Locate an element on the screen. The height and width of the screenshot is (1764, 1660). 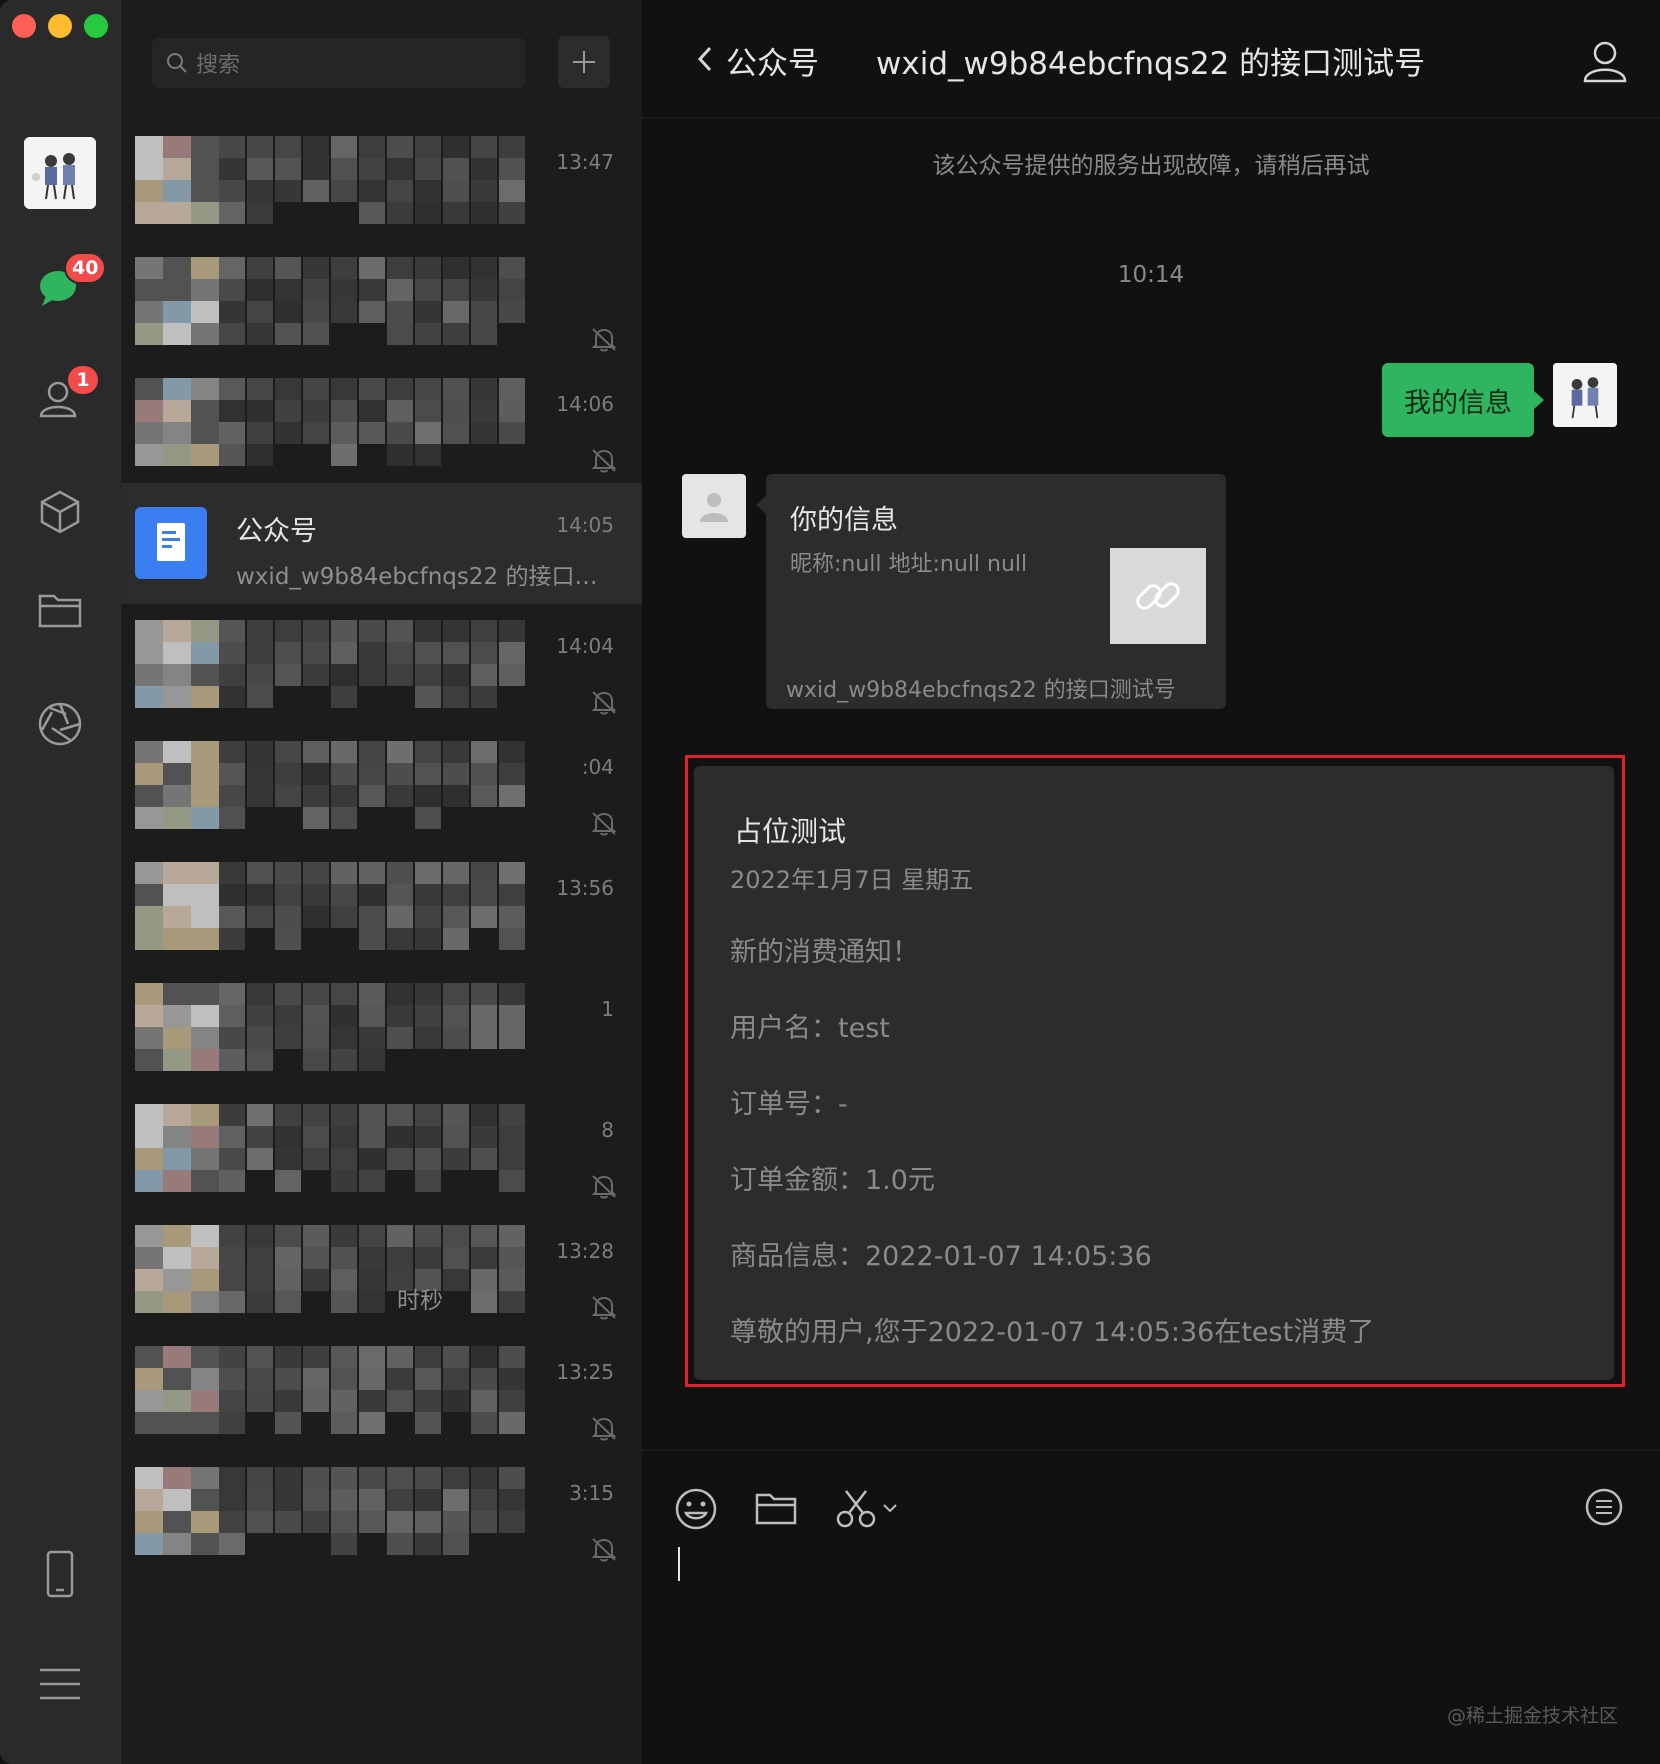
chats-tab: 40 is located at coordinates (68, 284).